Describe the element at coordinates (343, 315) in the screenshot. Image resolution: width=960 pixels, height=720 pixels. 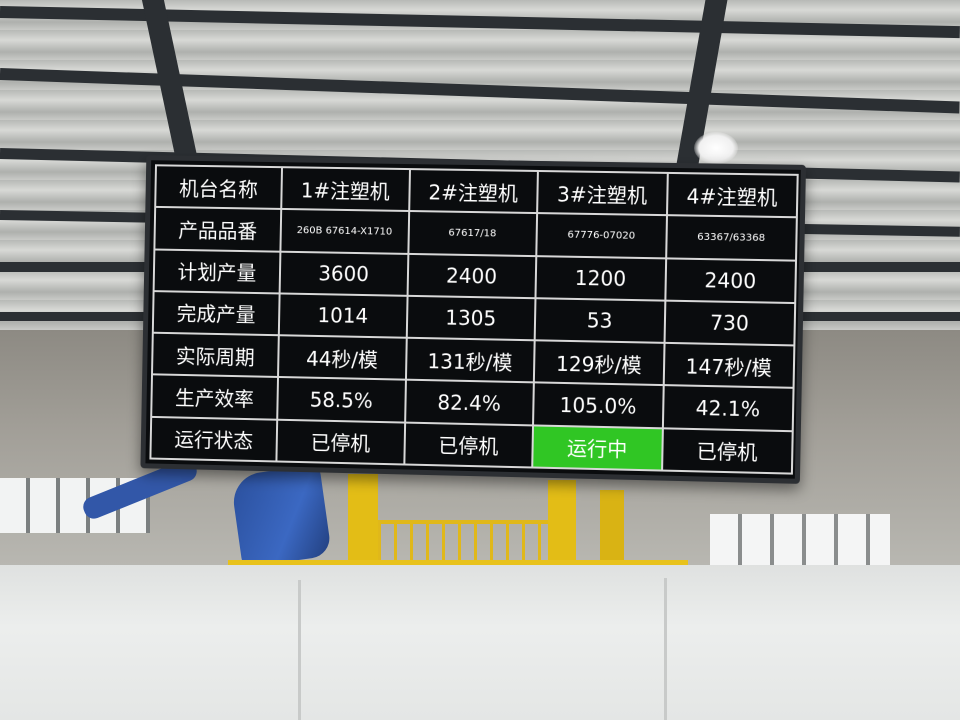
I see `table-cell: 1014` at that location.